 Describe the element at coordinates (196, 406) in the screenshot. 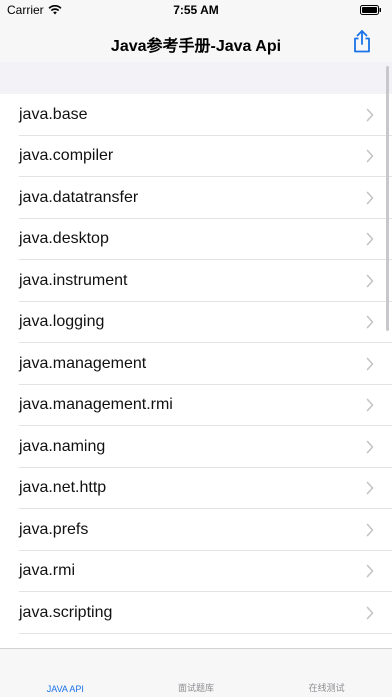

I see `list-item: java.management.rmi` at that location.